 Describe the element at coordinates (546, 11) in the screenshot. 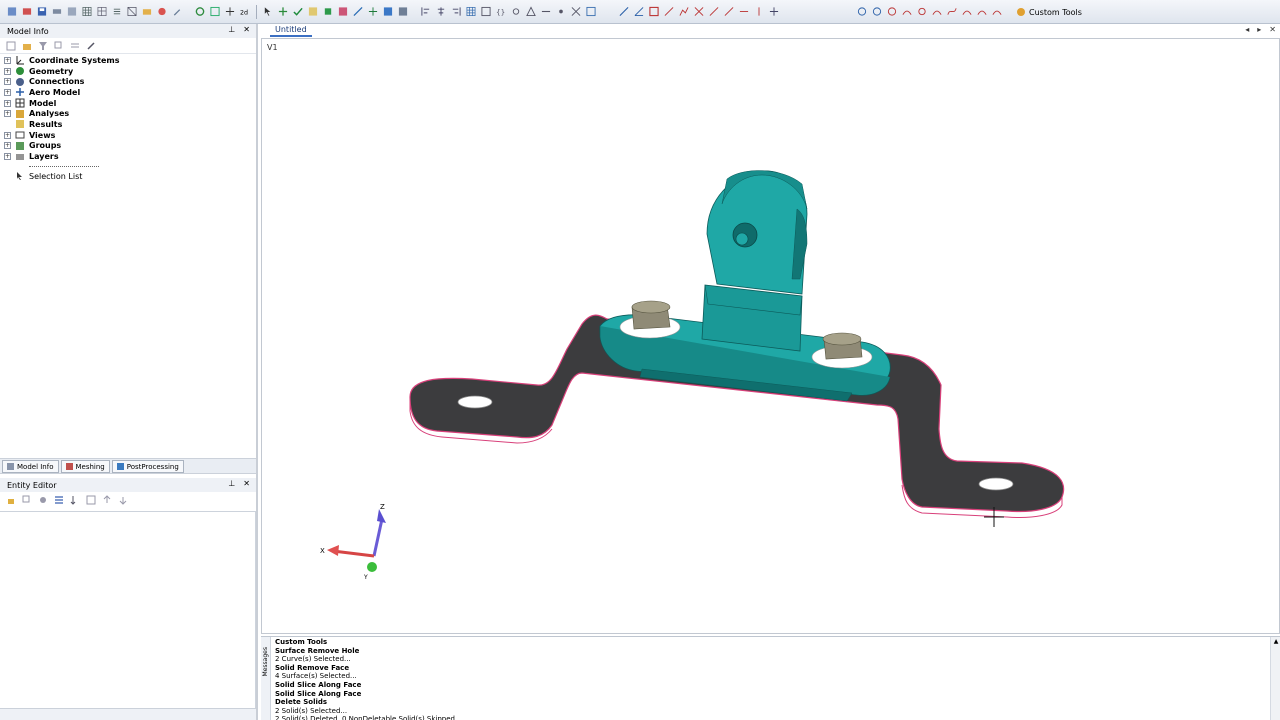

I see `connect-icon` at that location.